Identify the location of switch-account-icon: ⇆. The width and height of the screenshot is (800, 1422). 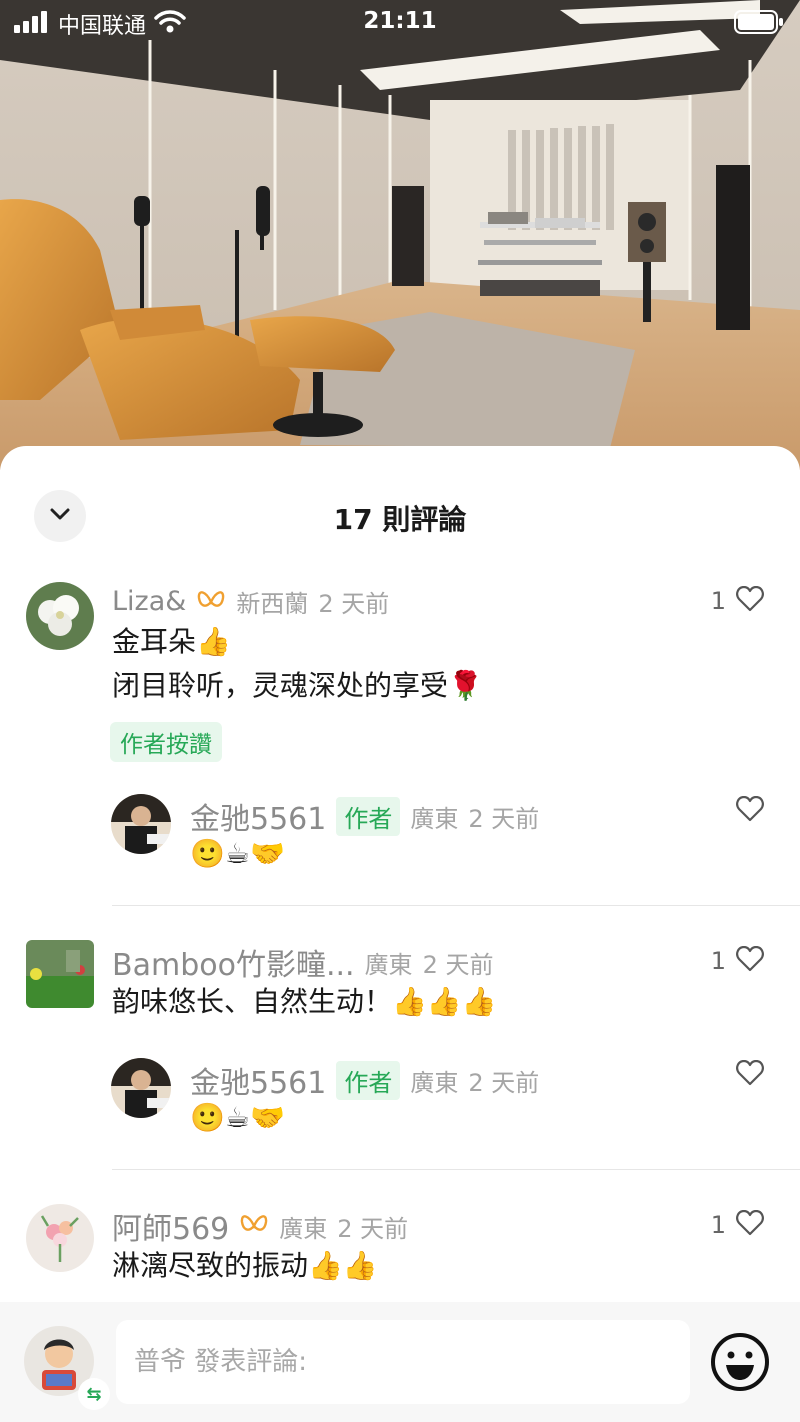
(94, 1394).